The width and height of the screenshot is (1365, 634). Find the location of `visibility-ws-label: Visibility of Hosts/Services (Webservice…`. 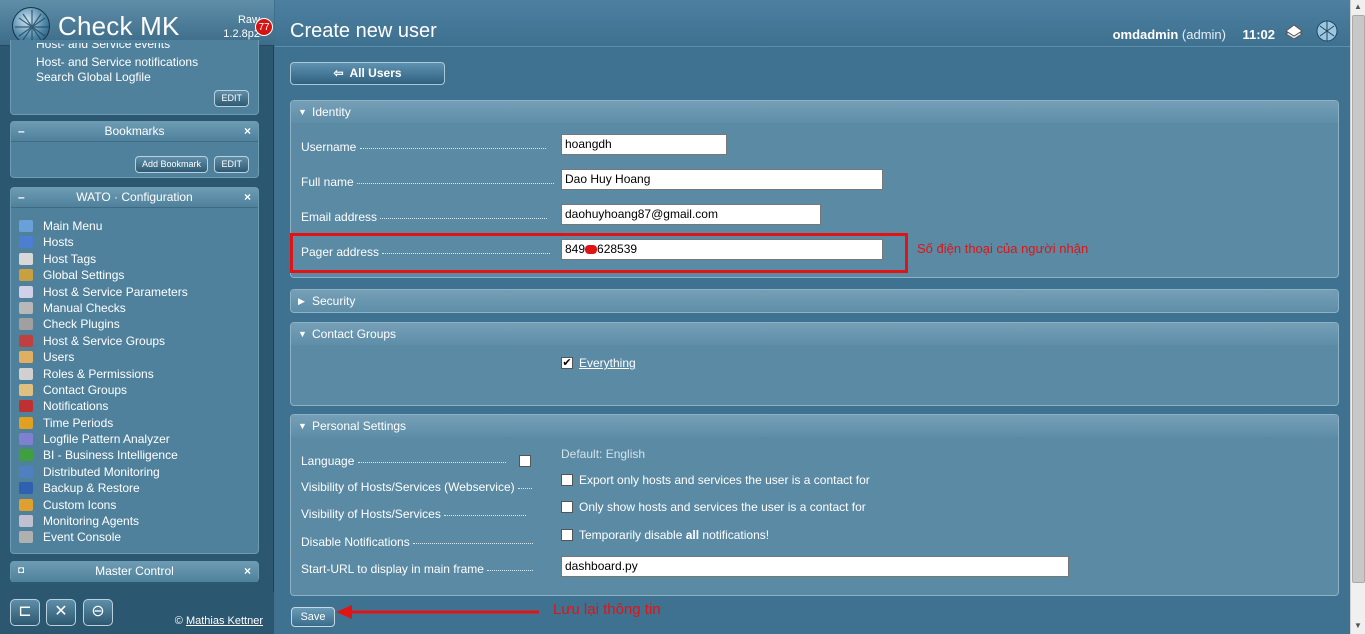

visibility-ws-label: Visibility of Hosts/Services (Webservice… is located at coordinates (416, 487).